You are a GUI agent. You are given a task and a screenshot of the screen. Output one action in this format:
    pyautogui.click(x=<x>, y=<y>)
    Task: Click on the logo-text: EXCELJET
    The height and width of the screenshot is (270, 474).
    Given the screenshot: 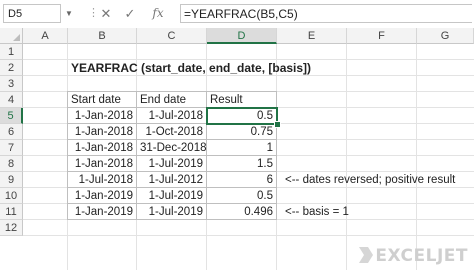 What is the action you would take?
    pyautogui.click(x=421, y=256)
    